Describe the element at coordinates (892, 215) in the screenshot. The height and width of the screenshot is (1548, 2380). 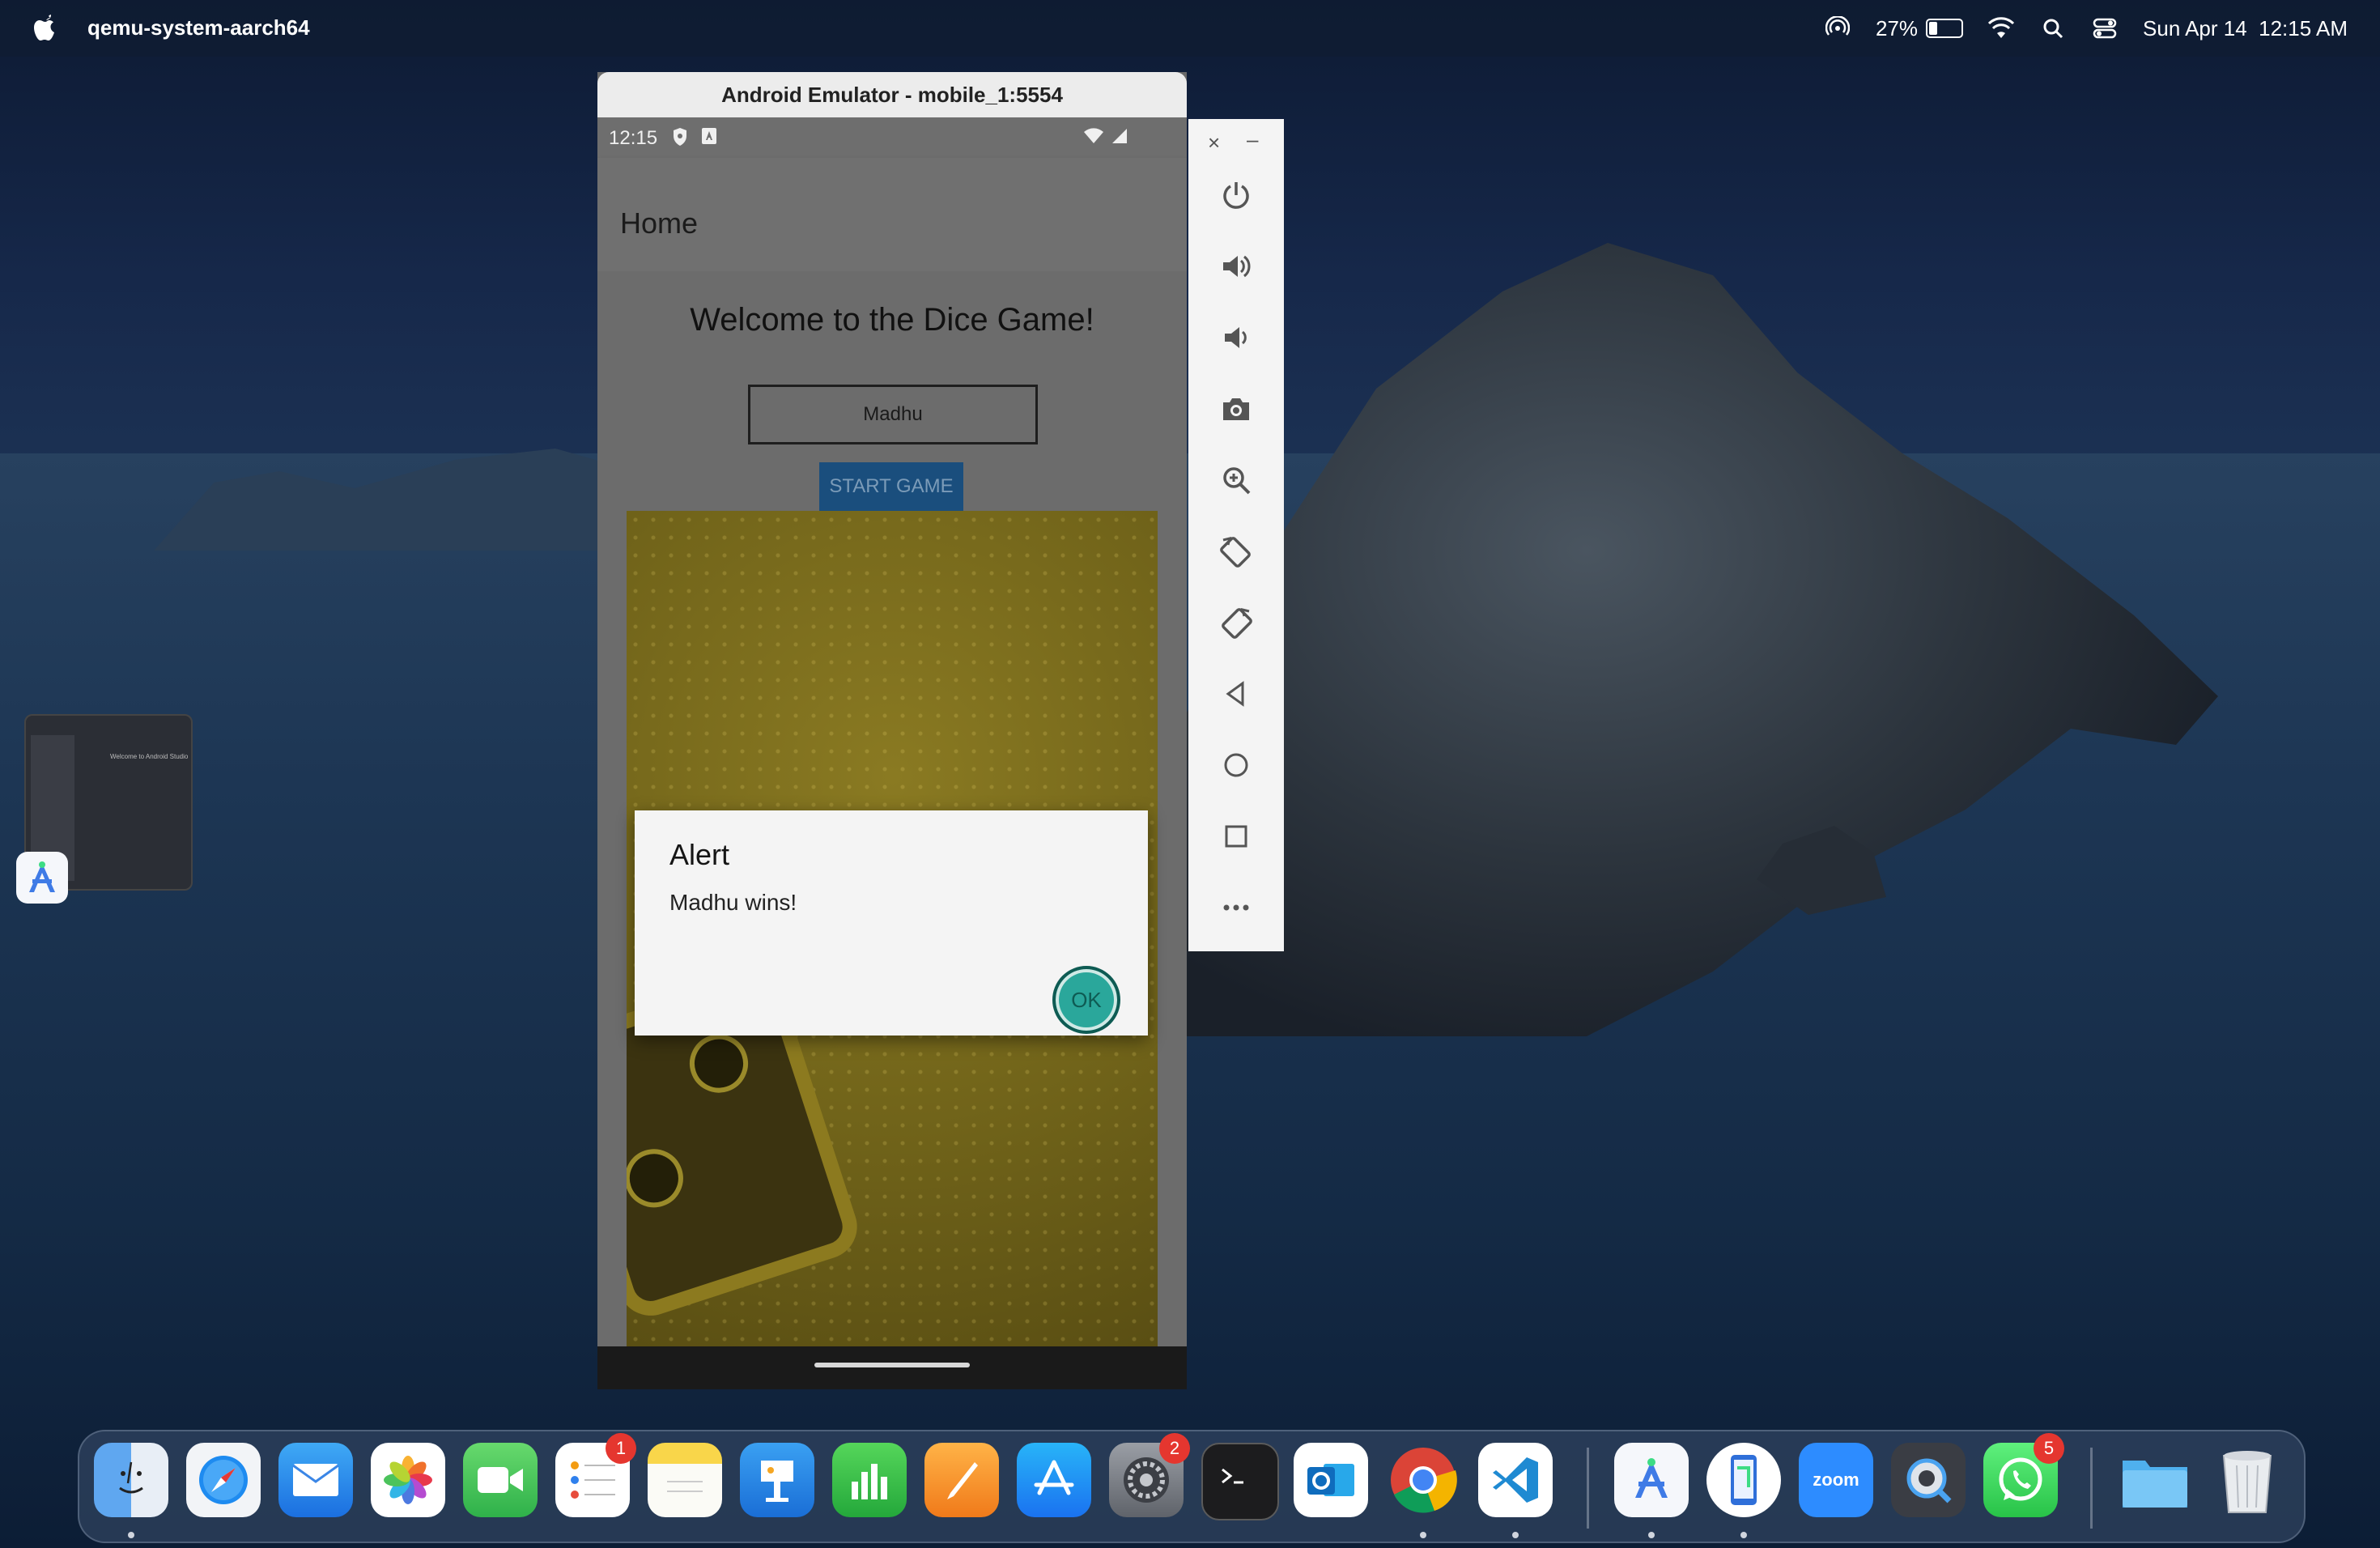
I see `app-bar: Home` at that location.